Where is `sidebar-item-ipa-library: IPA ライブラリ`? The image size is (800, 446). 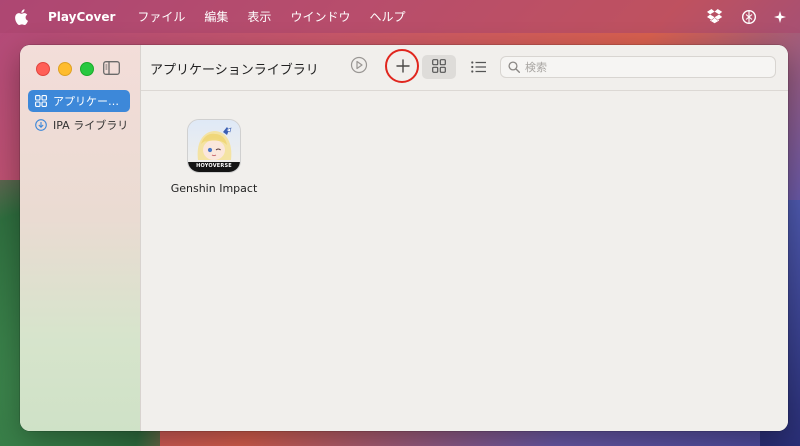
sidebar-item-ipa-library: IPA ライブラリ is located at coordinates (79, 125).